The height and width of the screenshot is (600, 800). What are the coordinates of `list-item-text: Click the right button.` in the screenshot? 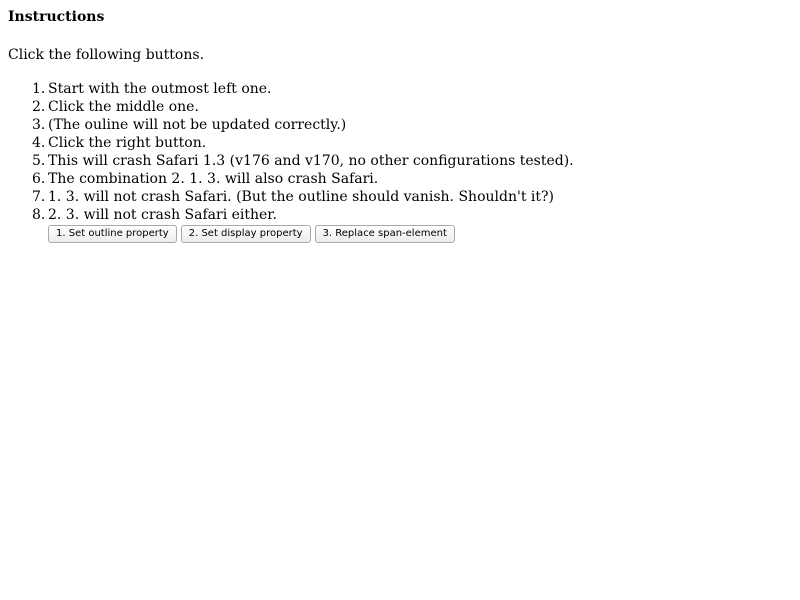 It's located at (127, 143).